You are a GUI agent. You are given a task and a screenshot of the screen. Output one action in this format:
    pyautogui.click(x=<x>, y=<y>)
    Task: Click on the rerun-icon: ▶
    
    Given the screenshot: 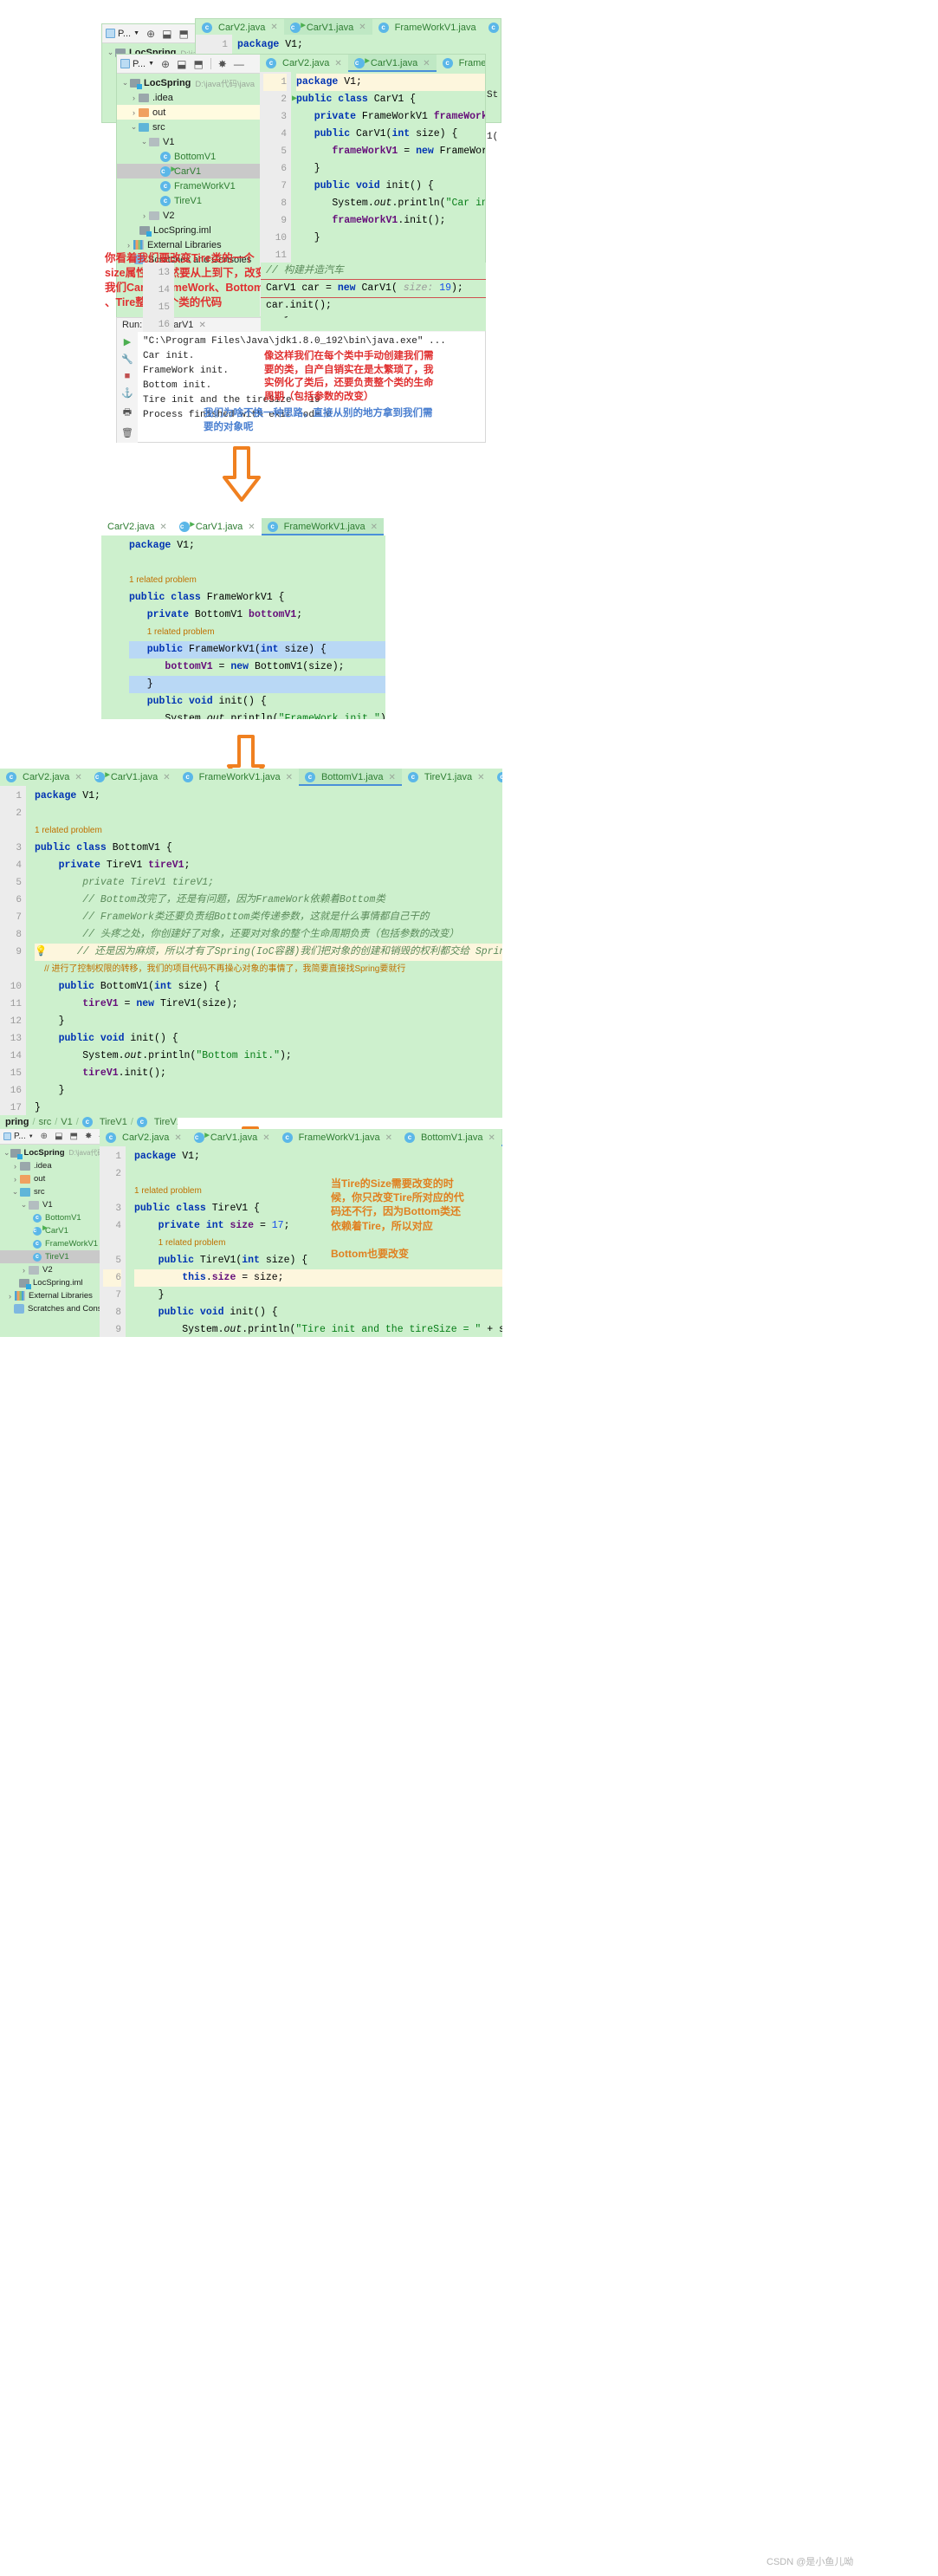 What is the action you would take?
    pyautogui.click(x=127, y=341)
    